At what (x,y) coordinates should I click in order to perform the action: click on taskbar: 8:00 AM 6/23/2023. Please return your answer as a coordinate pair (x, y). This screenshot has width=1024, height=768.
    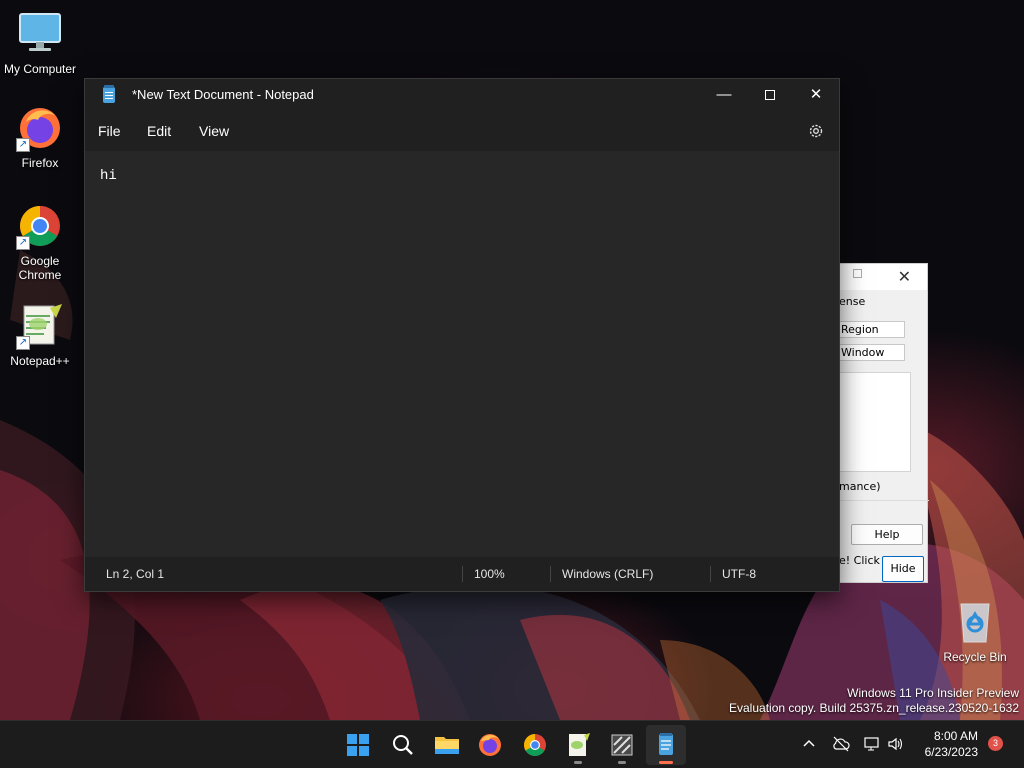
    Looking at the image, I should click on (512, 744).